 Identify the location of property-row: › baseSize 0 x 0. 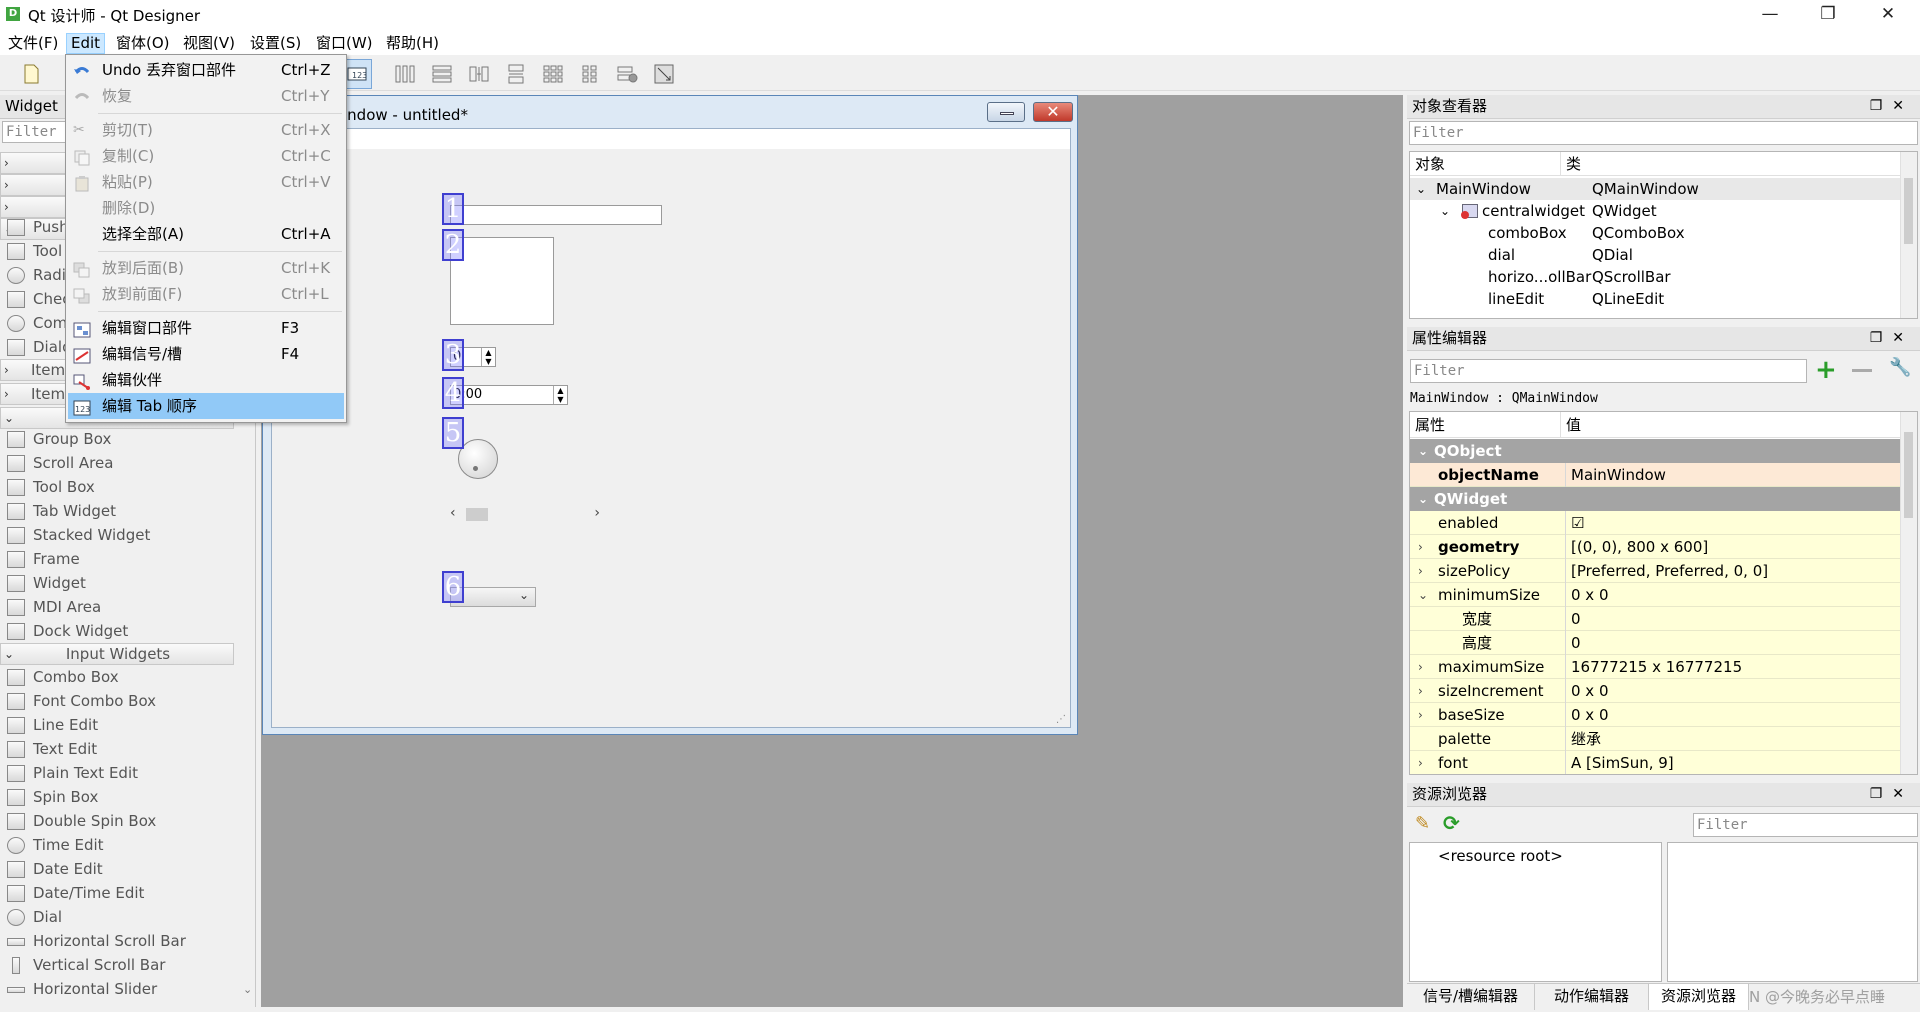
(1655, 715).